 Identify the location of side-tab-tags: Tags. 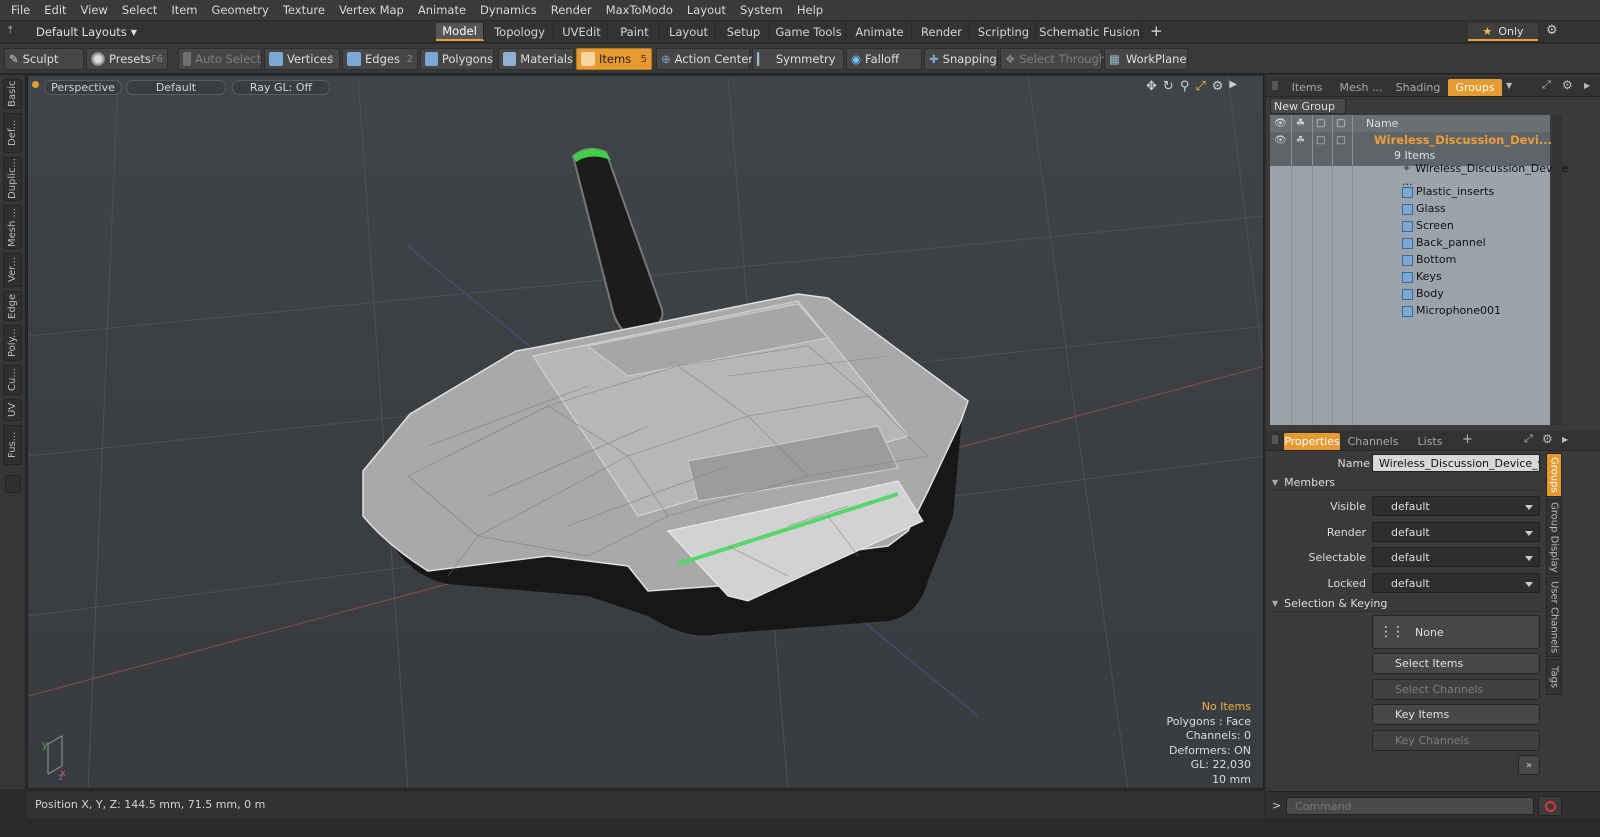
(1554, 677).